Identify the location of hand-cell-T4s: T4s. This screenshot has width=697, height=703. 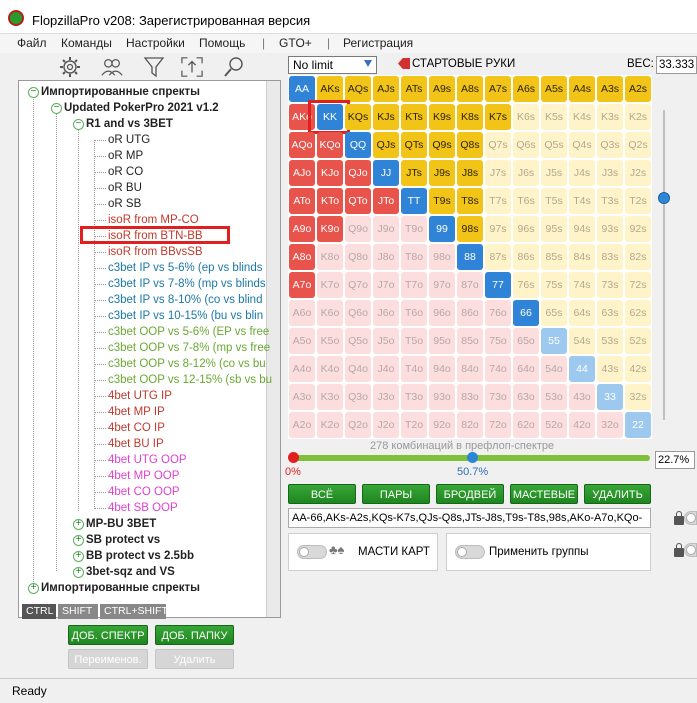
(582, 201).